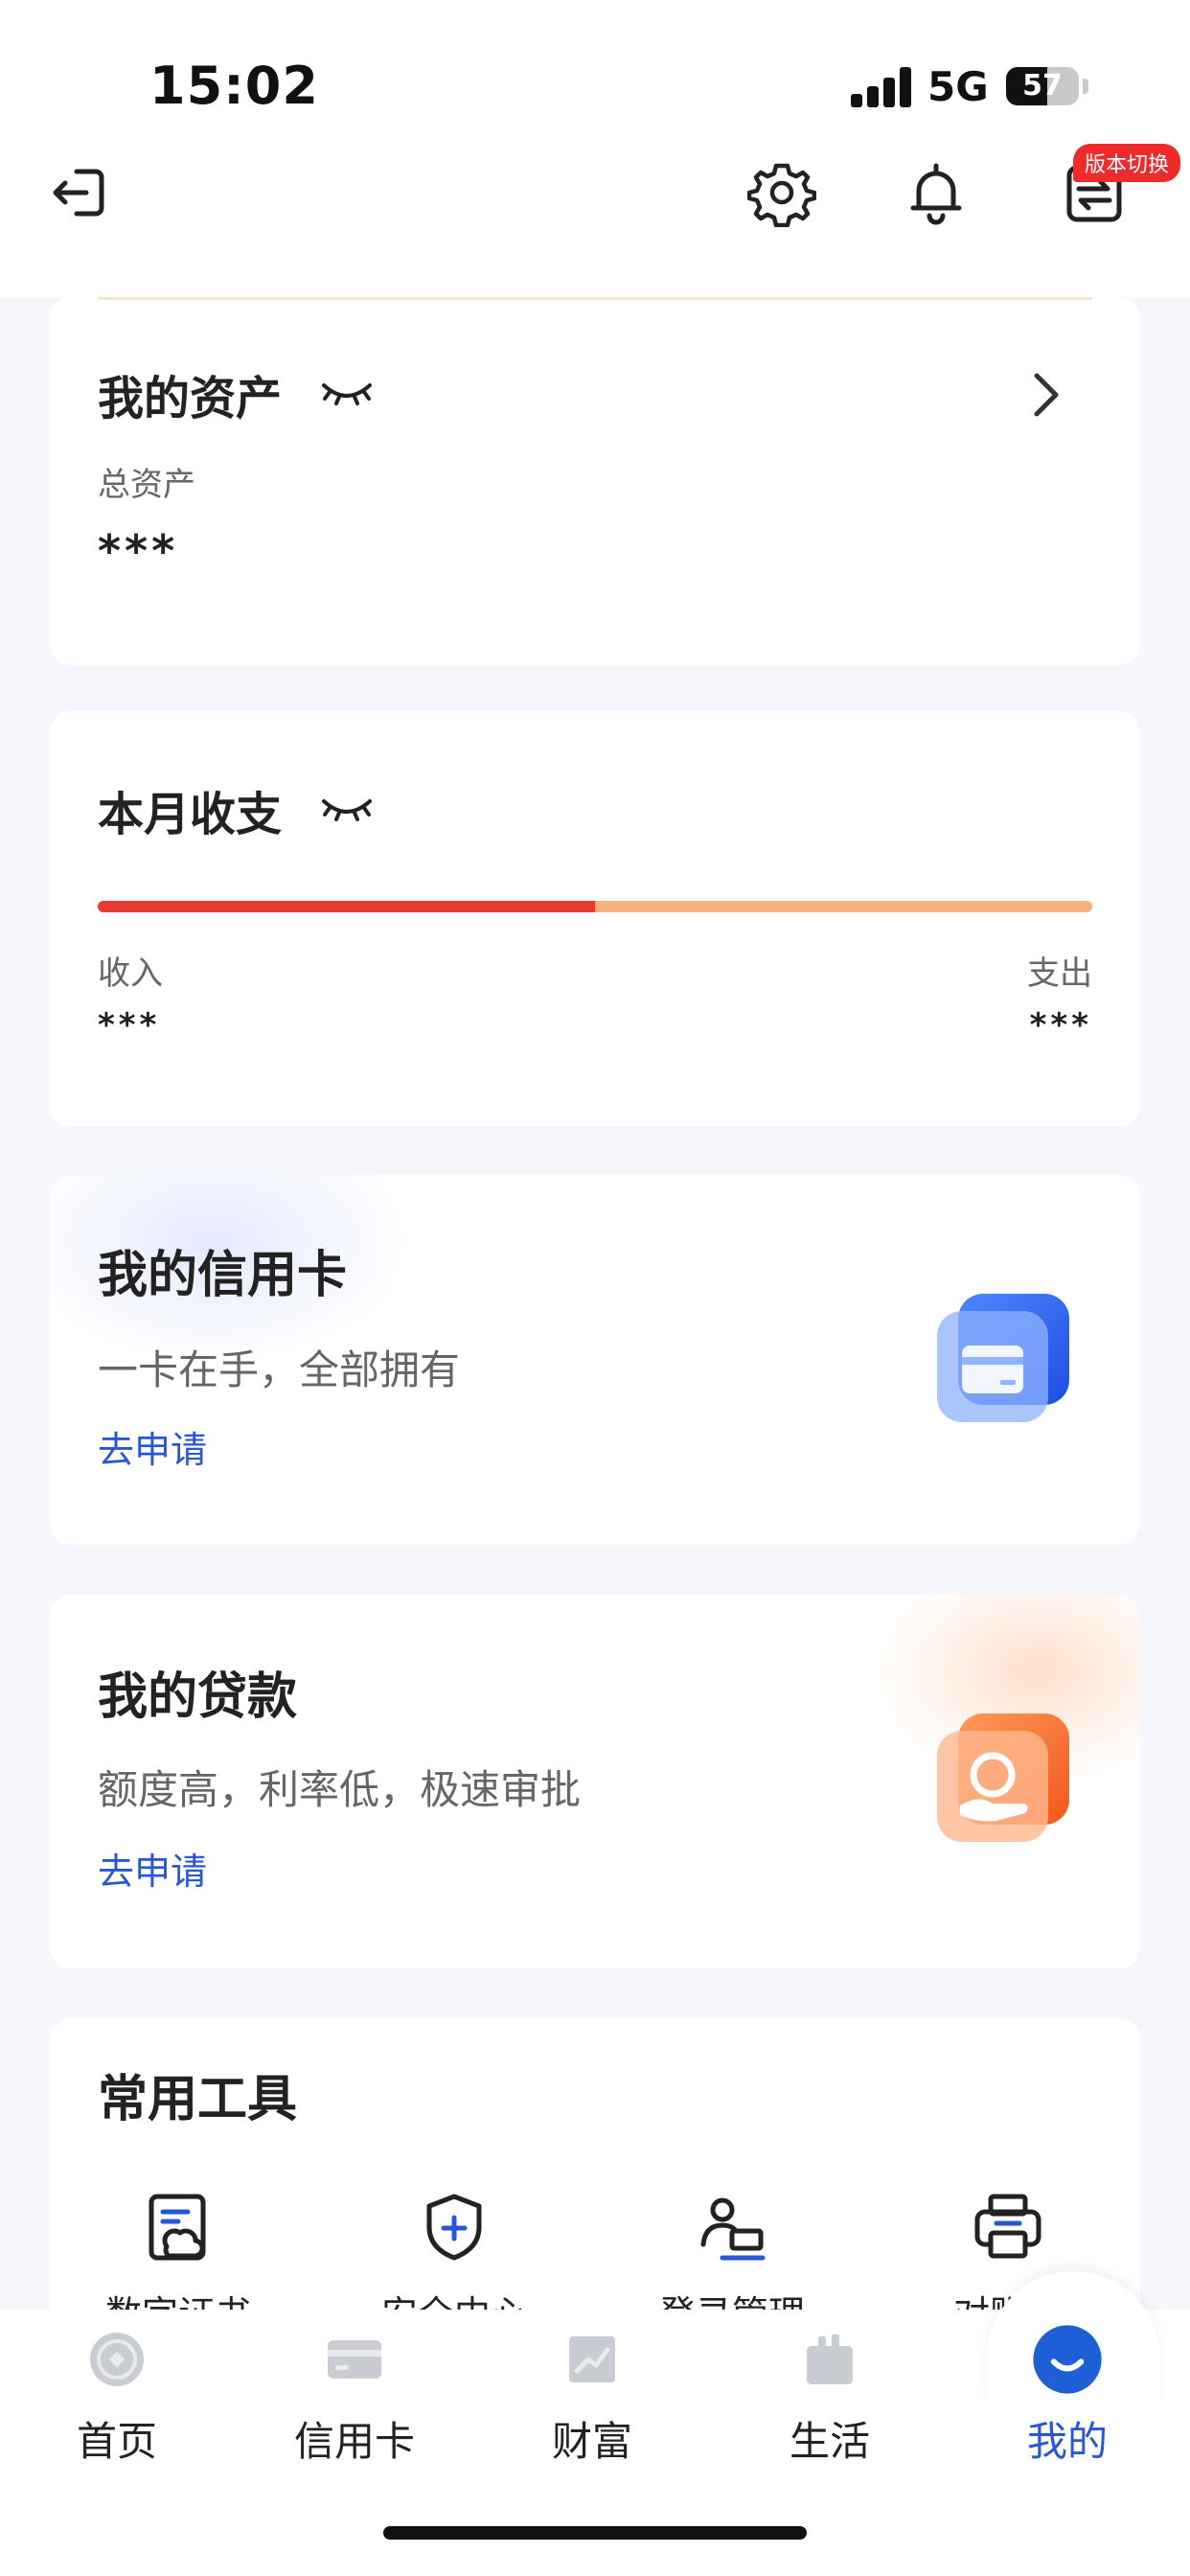  I want to click on tab-life: 生活, so click(830, 2398).